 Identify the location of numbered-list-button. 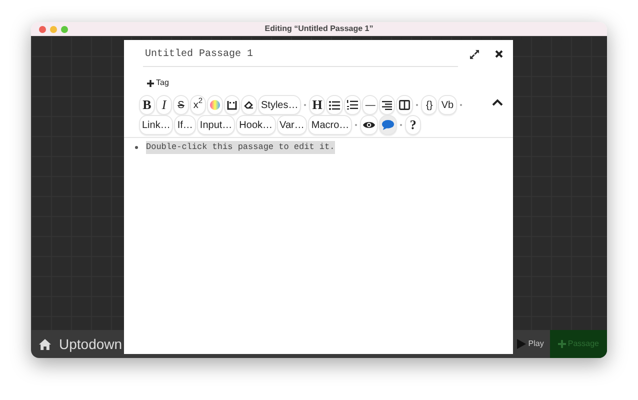
(353, 105).